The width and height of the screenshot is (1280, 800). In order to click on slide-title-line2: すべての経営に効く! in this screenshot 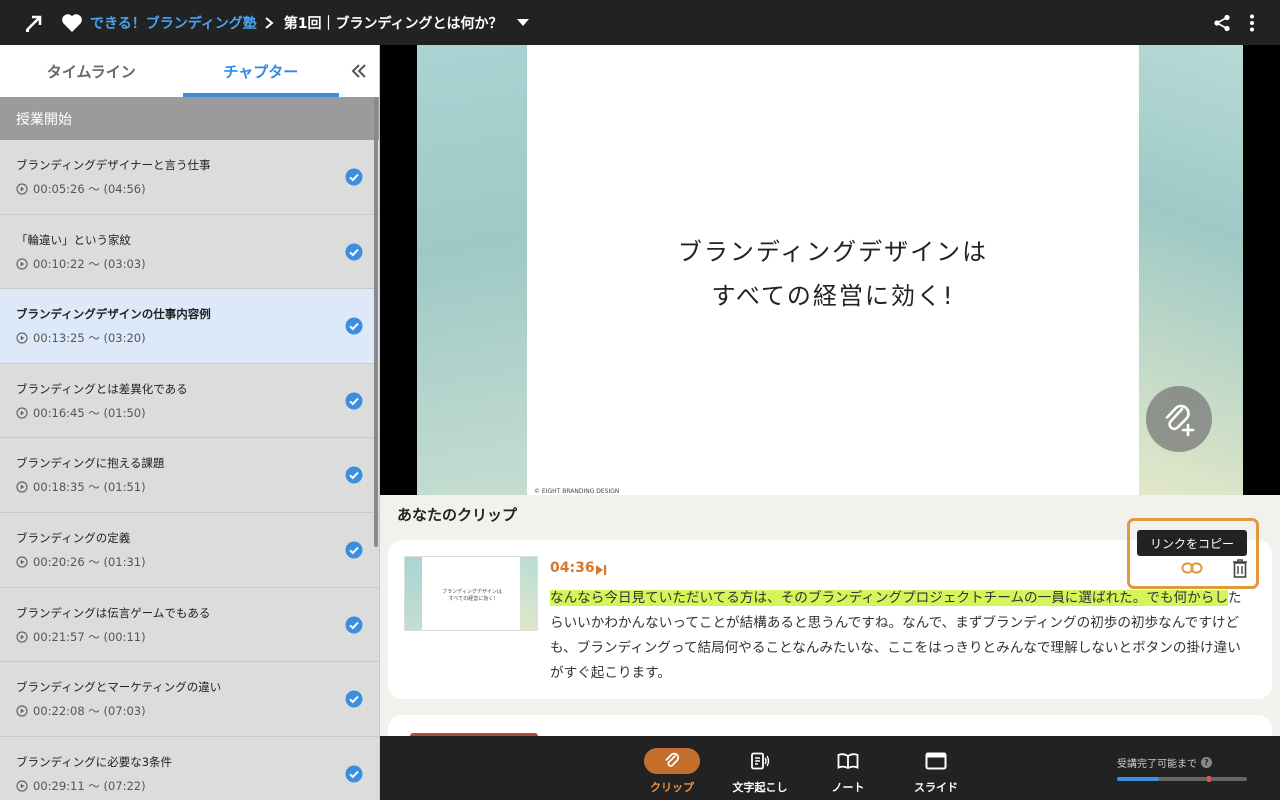, I will do `click(833, 296)`.